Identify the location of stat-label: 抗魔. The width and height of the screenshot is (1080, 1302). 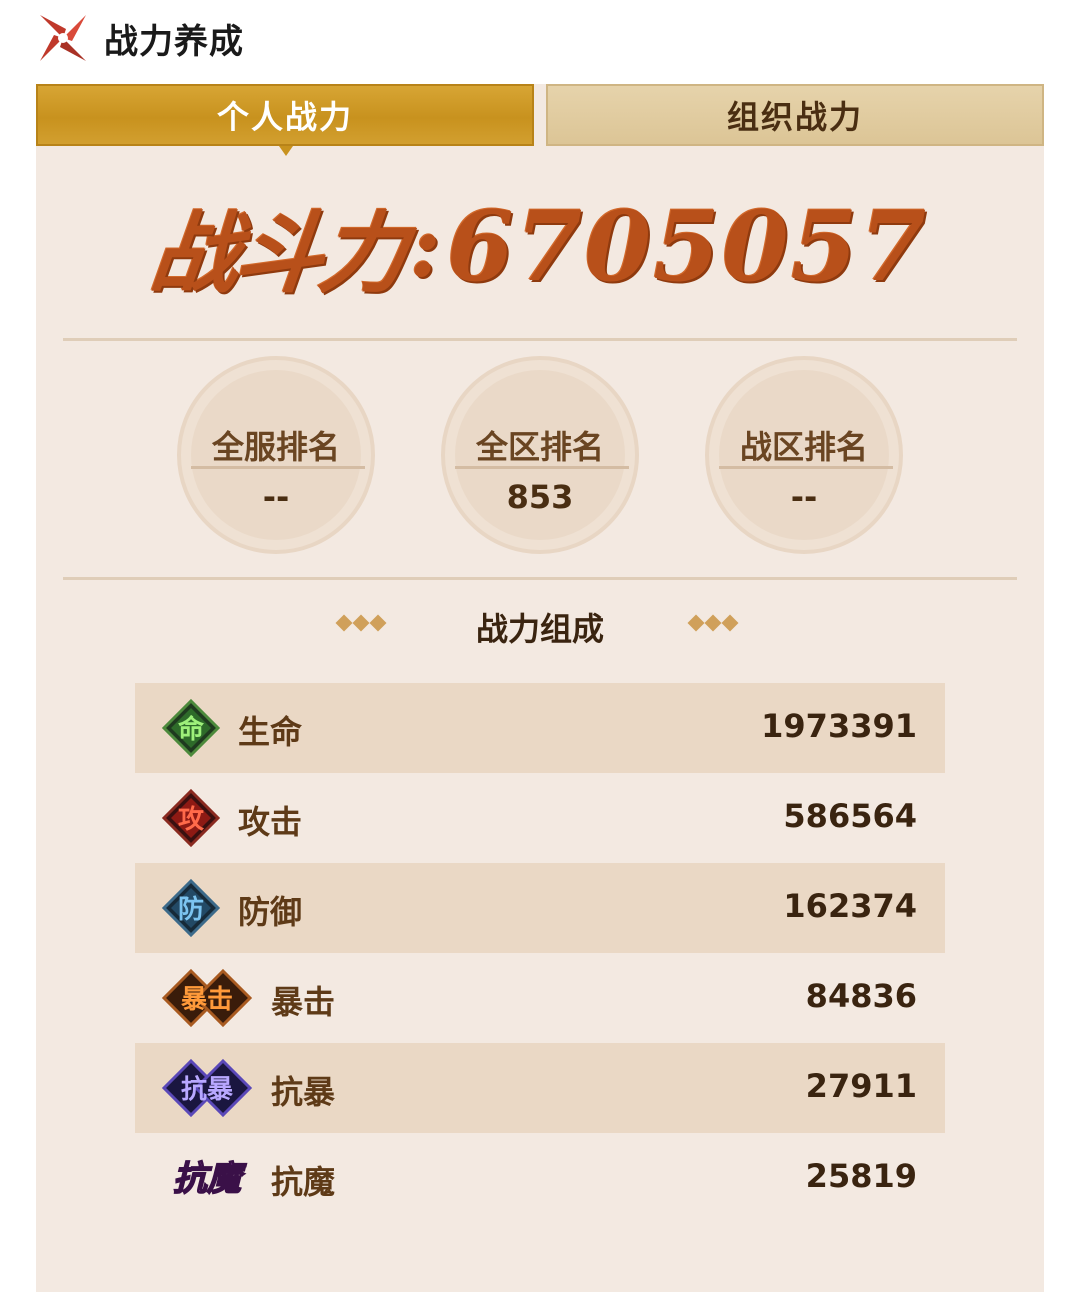
(303, 1182).